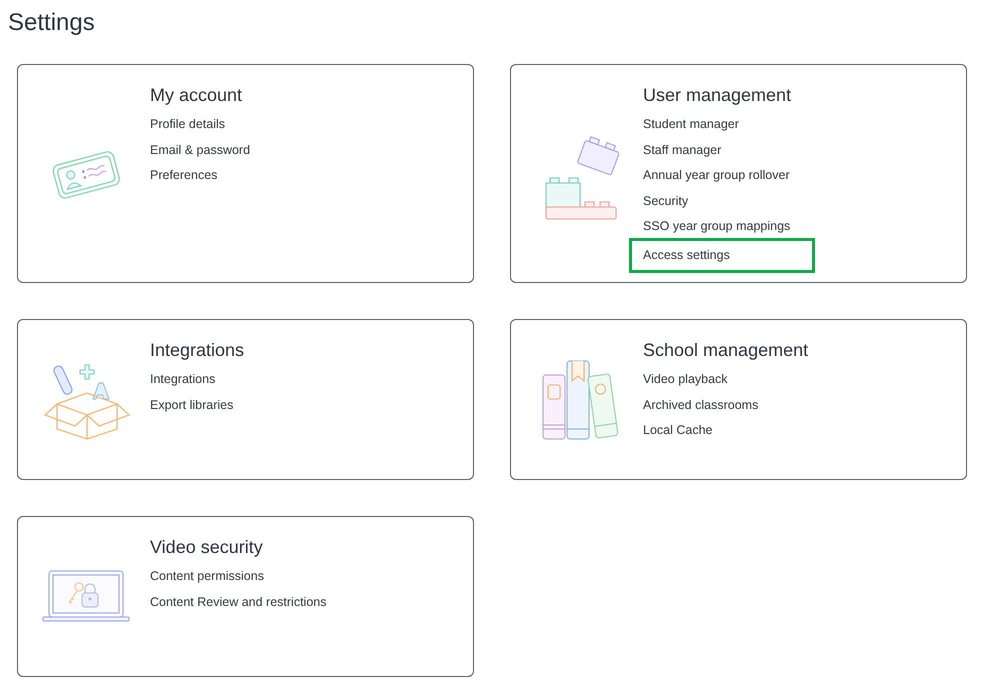 This screenshot has height=690, width=982. What do you see at coordinates (665, 201) in the screenshot?
I see `settings-link: Security` at bounding box center [665, 201].